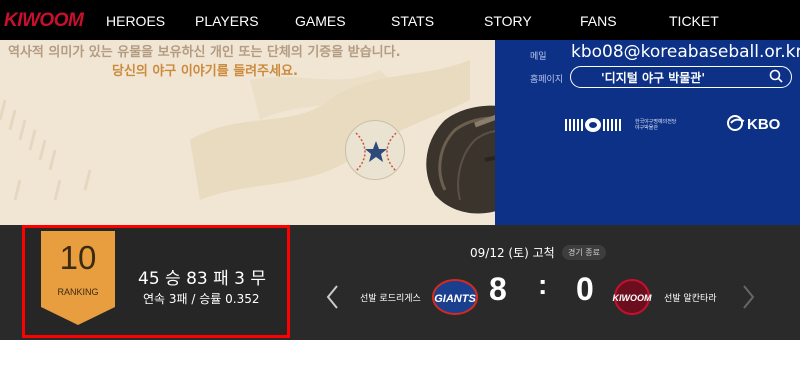  What do you see at coordinates (538, 57) in the screenshot?
I see `mail-label: 메일` at bounding box center [538, 57].